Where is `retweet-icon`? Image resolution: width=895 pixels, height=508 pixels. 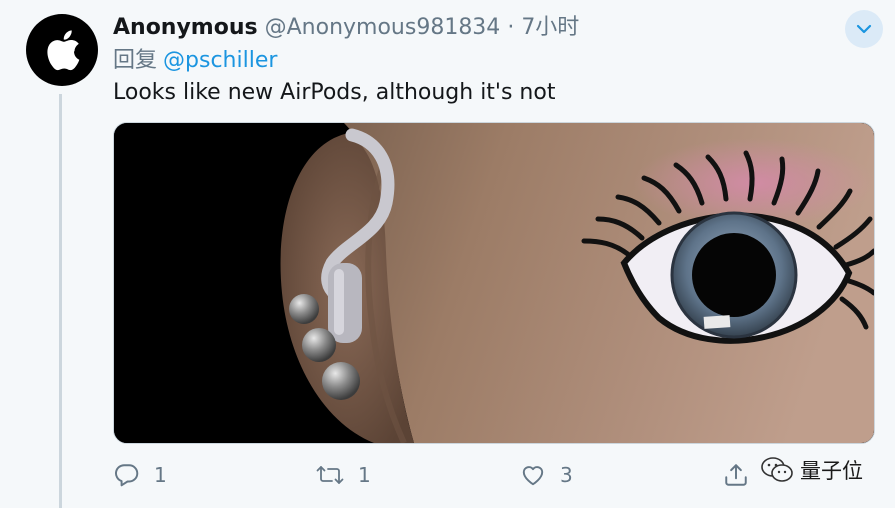
retweet-icon is located at coordinates (330, 475).